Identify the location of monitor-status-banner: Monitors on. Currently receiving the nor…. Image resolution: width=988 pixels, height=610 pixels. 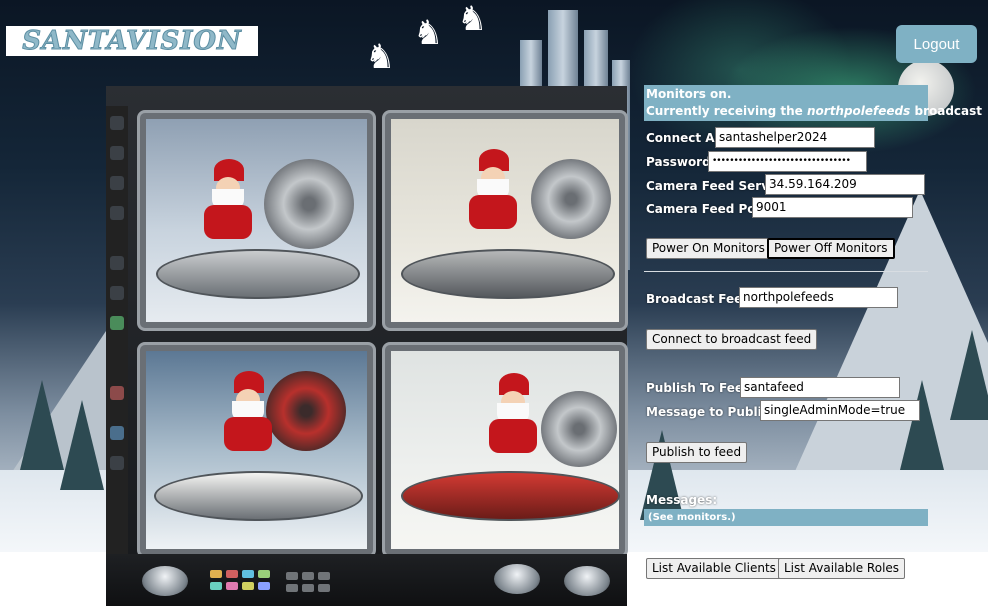
(813, 103).